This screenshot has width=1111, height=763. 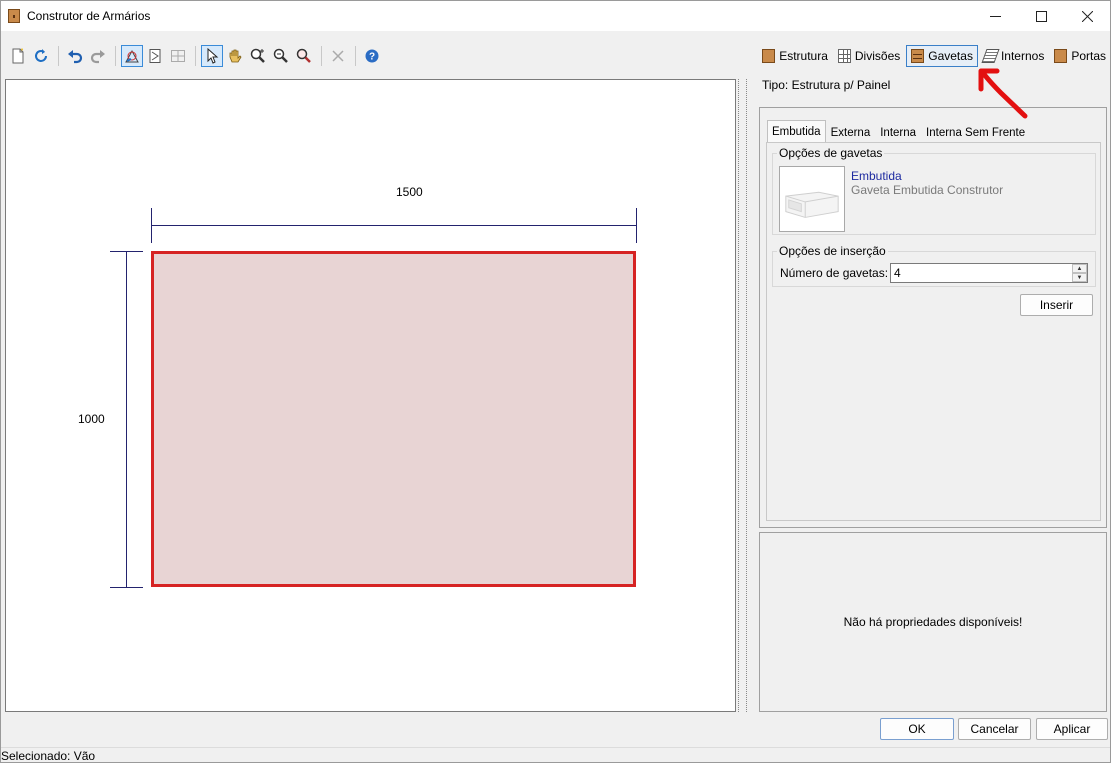 What do you see at coordinates (555, 755) in the screenshot?
I see `status-bar: Selecionado: Vão` at bounding box center [555, 755].